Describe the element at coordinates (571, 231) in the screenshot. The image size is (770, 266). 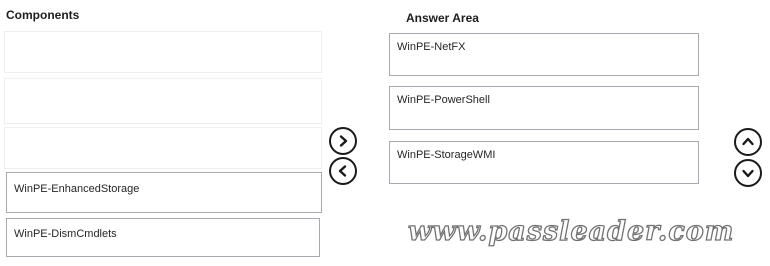
I see `watermark: www.passleader.com` at that location.